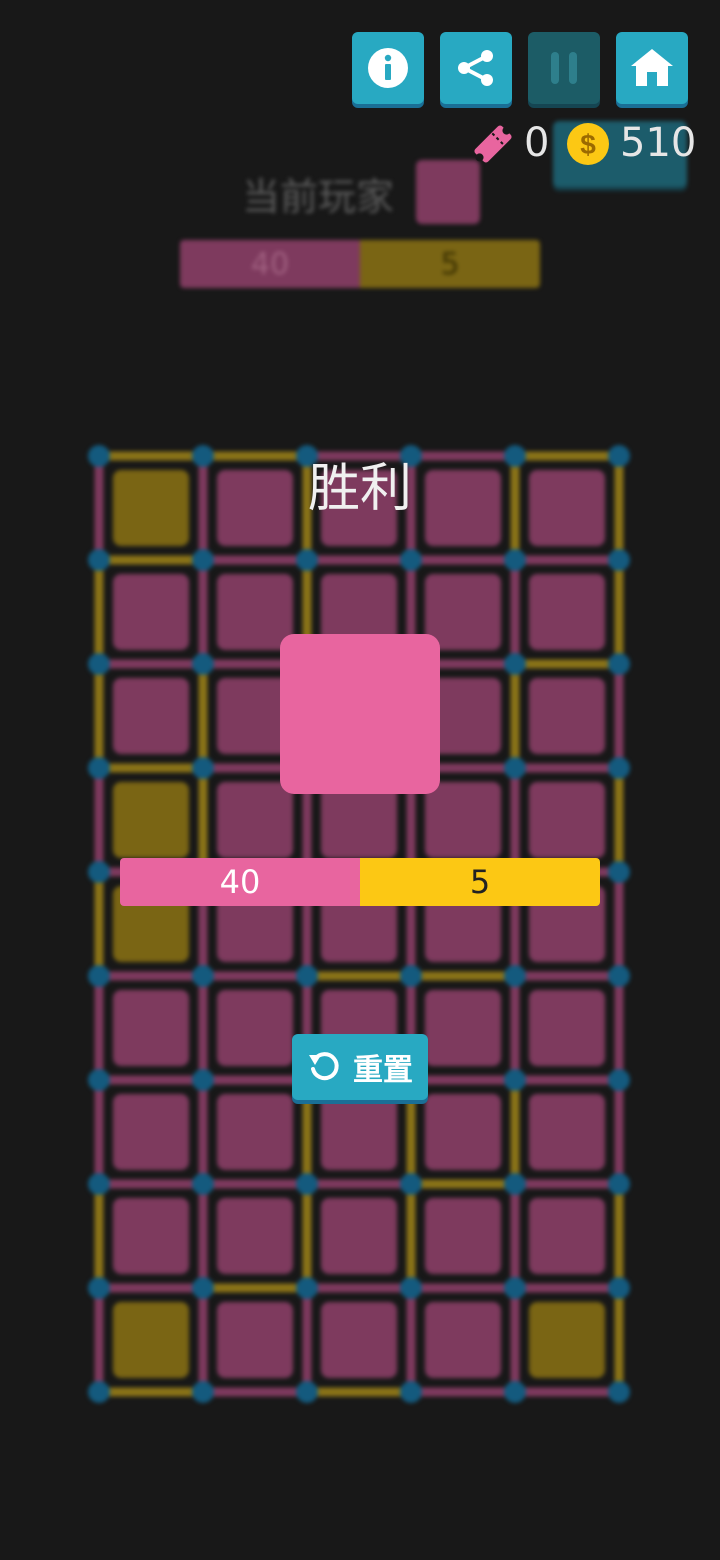  I want to click on coin-count: 510, so click(658, 143).